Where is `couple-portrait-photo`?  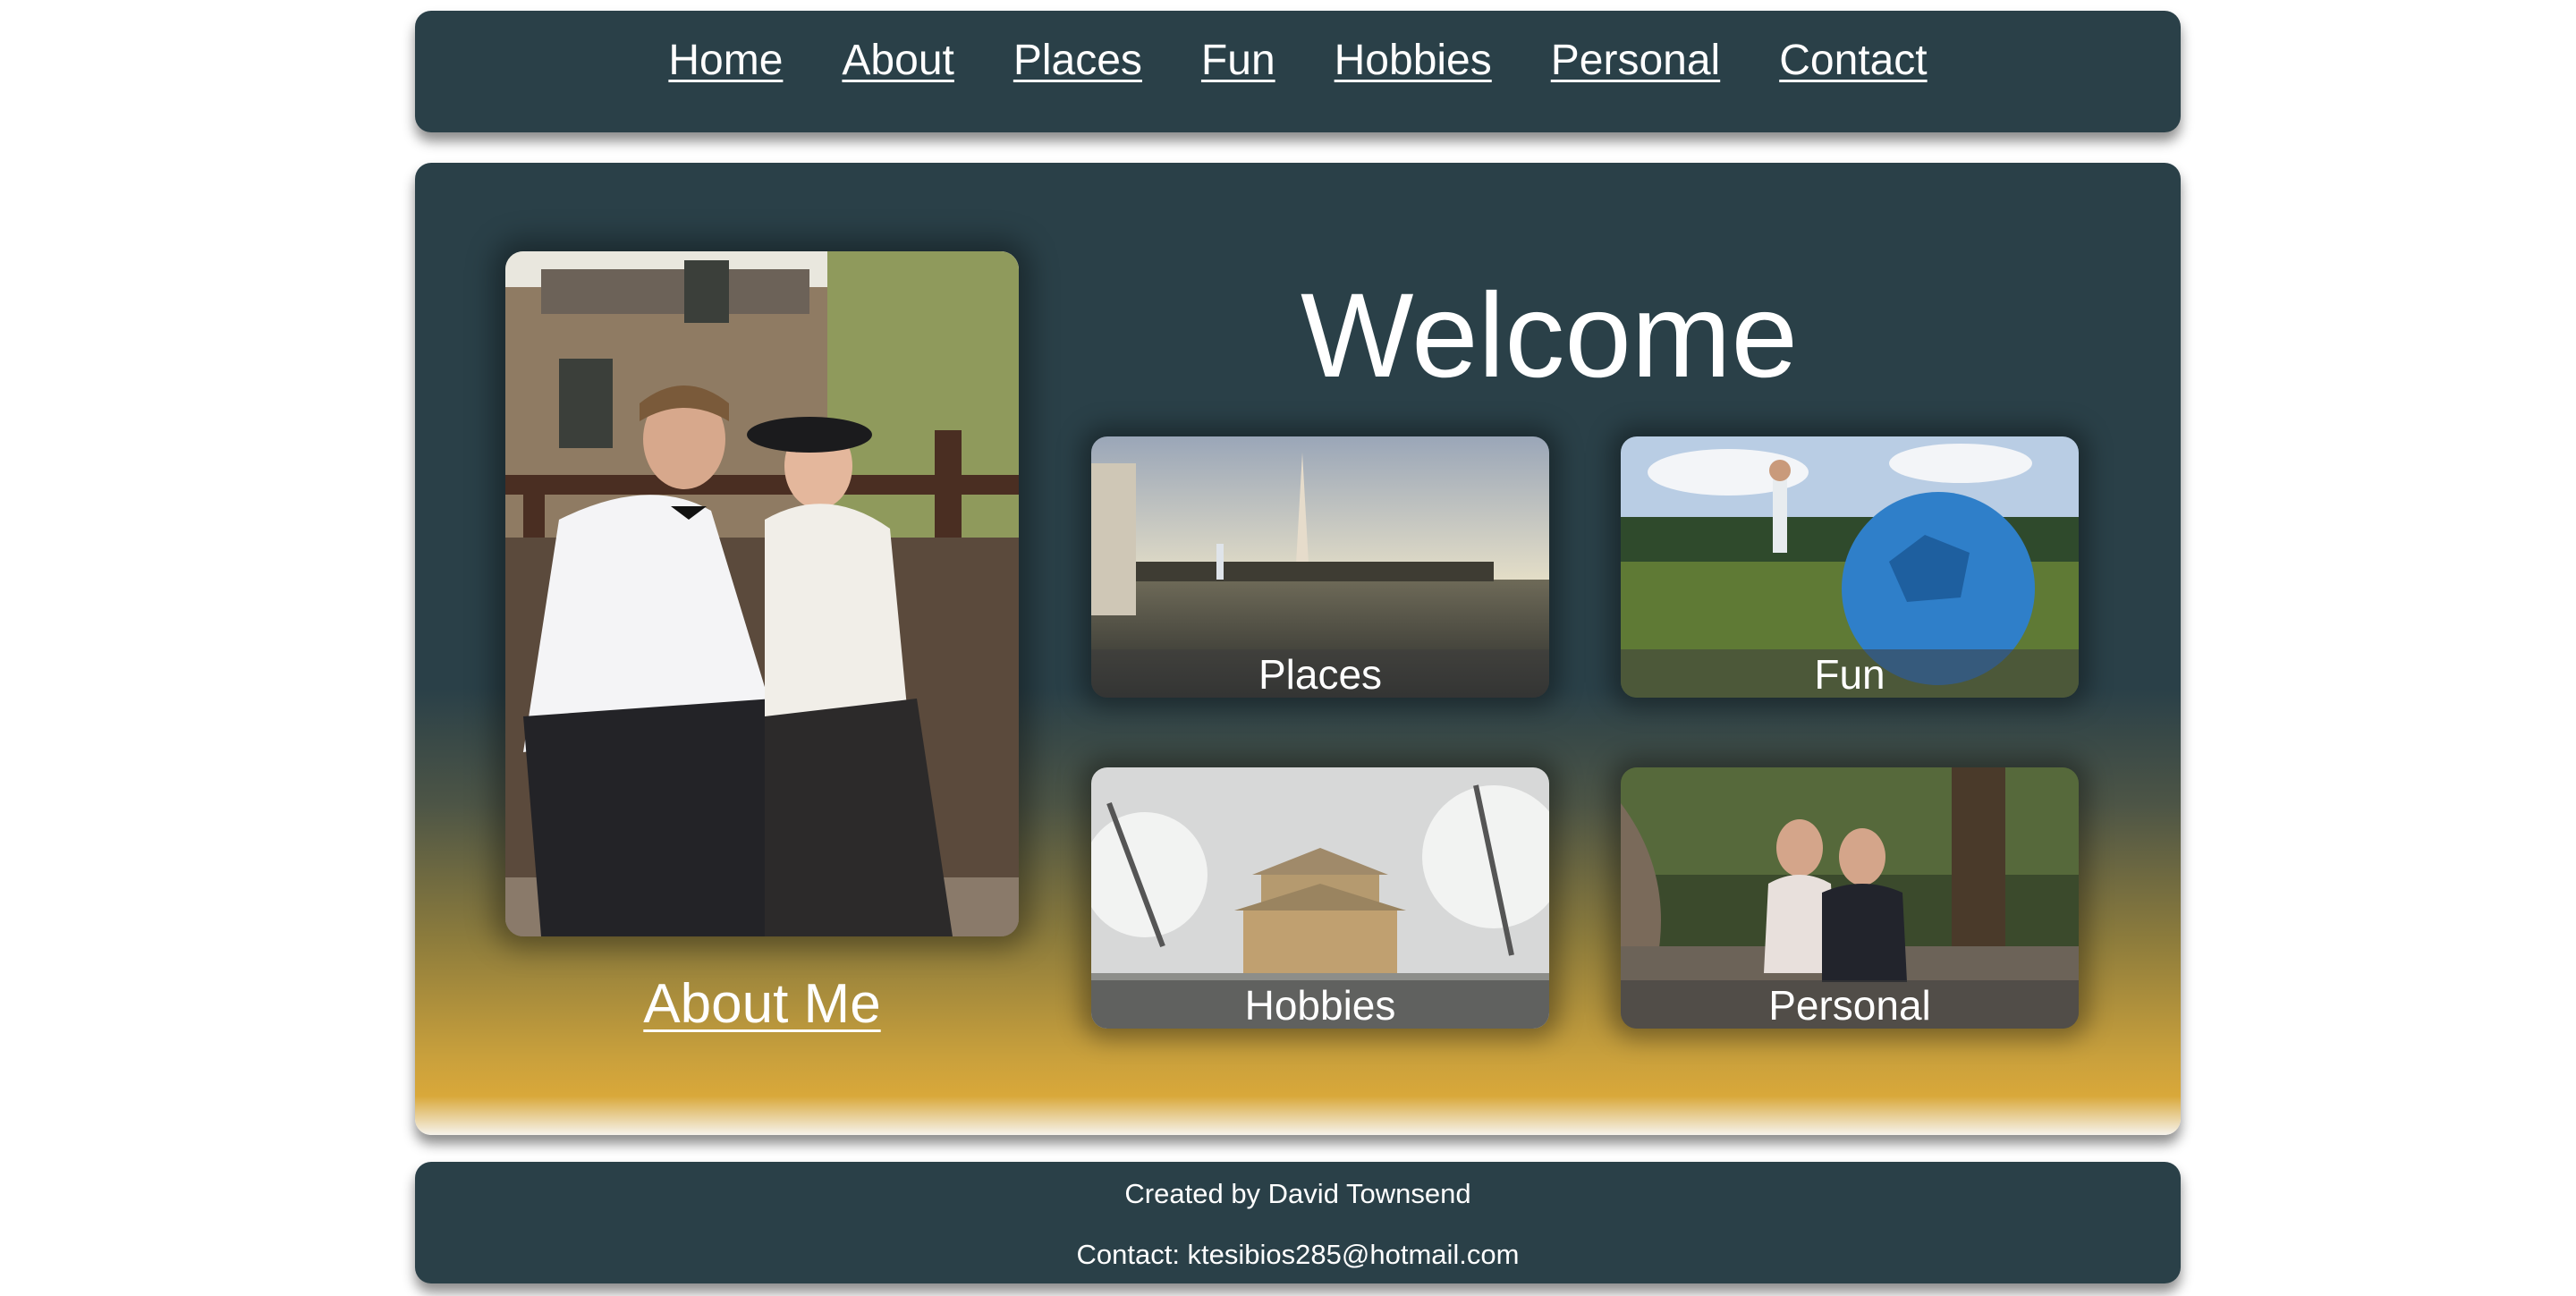
couple-portrait-photo is located at coordinates (762, 594).